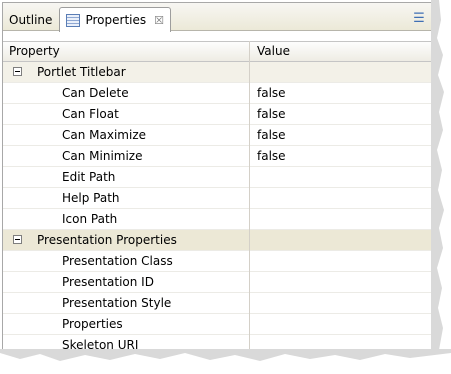 The width and height of the screenshot is (451, 374). I want to click on tab-outline-label: Outline, so click(31, 19).